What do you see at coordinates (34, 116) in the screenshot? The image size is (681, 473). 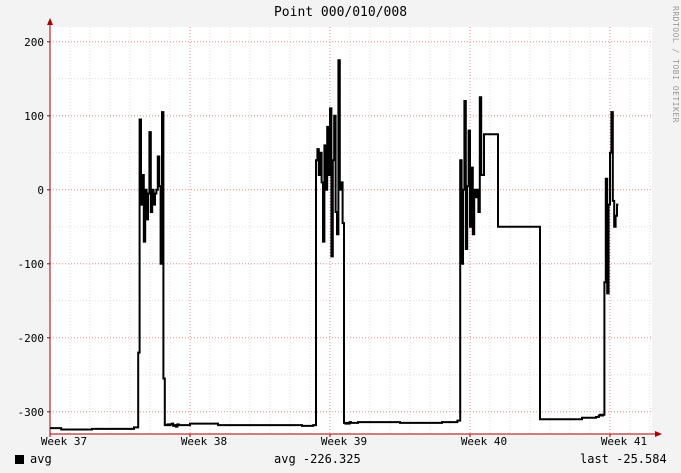 I see `y-tick-label: 100` at bounding box center [34, 116].